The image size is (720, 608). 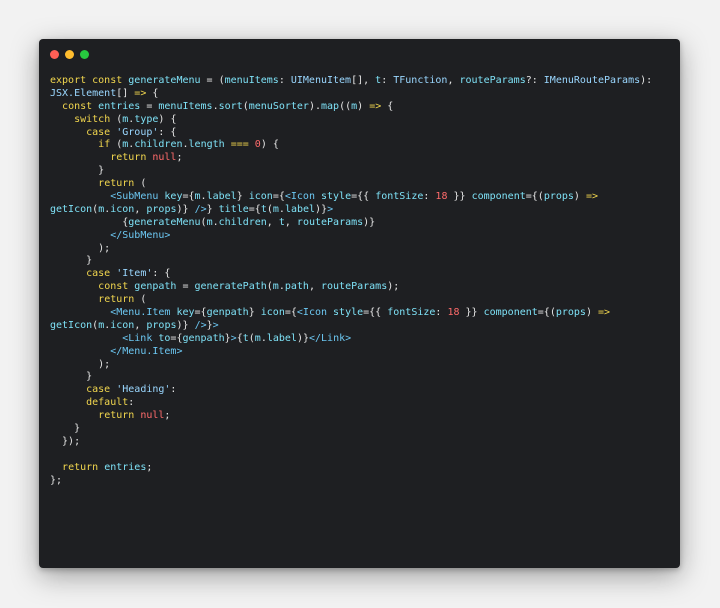 What do you see at coordinates (498, 197) in the screenshot?
I see `code-token: component` at bounding box center [498, 197].